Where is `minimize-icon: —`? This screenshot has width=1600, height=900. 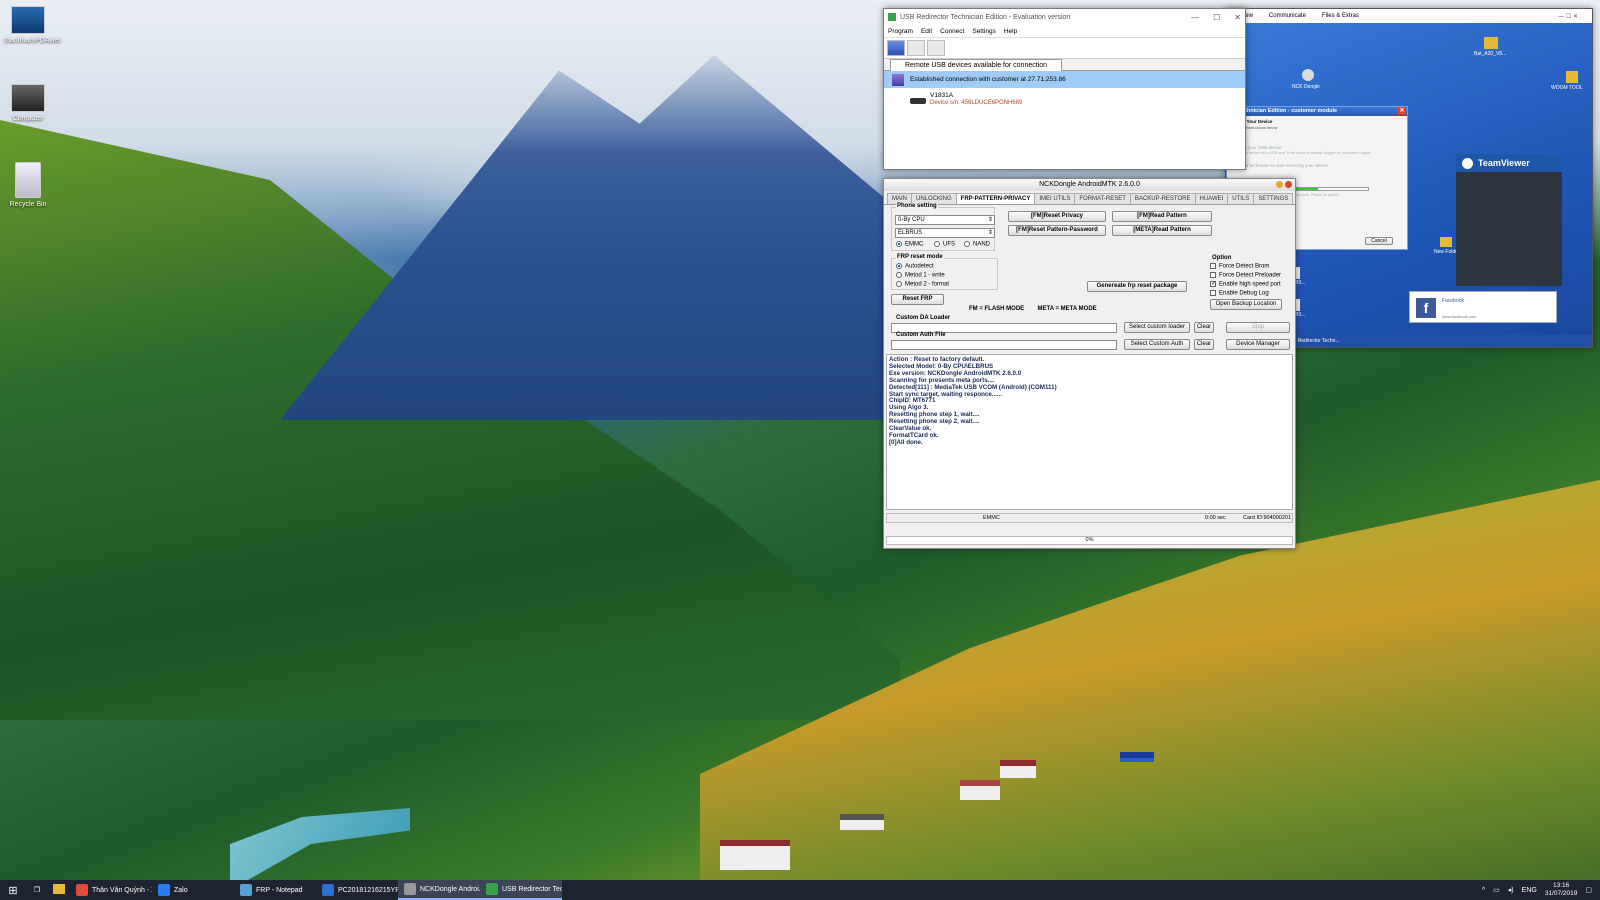 minimize-icon: — is located at coordinates (1195, 17).